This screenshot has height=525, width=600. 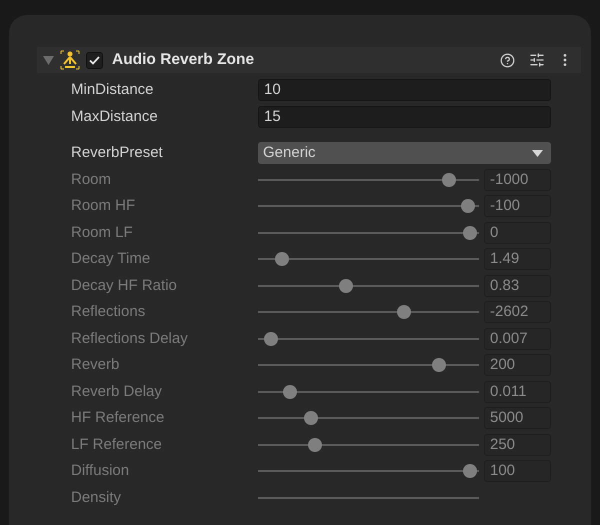 I want to click on enabled-checkbox, so click(x=94, y=60).